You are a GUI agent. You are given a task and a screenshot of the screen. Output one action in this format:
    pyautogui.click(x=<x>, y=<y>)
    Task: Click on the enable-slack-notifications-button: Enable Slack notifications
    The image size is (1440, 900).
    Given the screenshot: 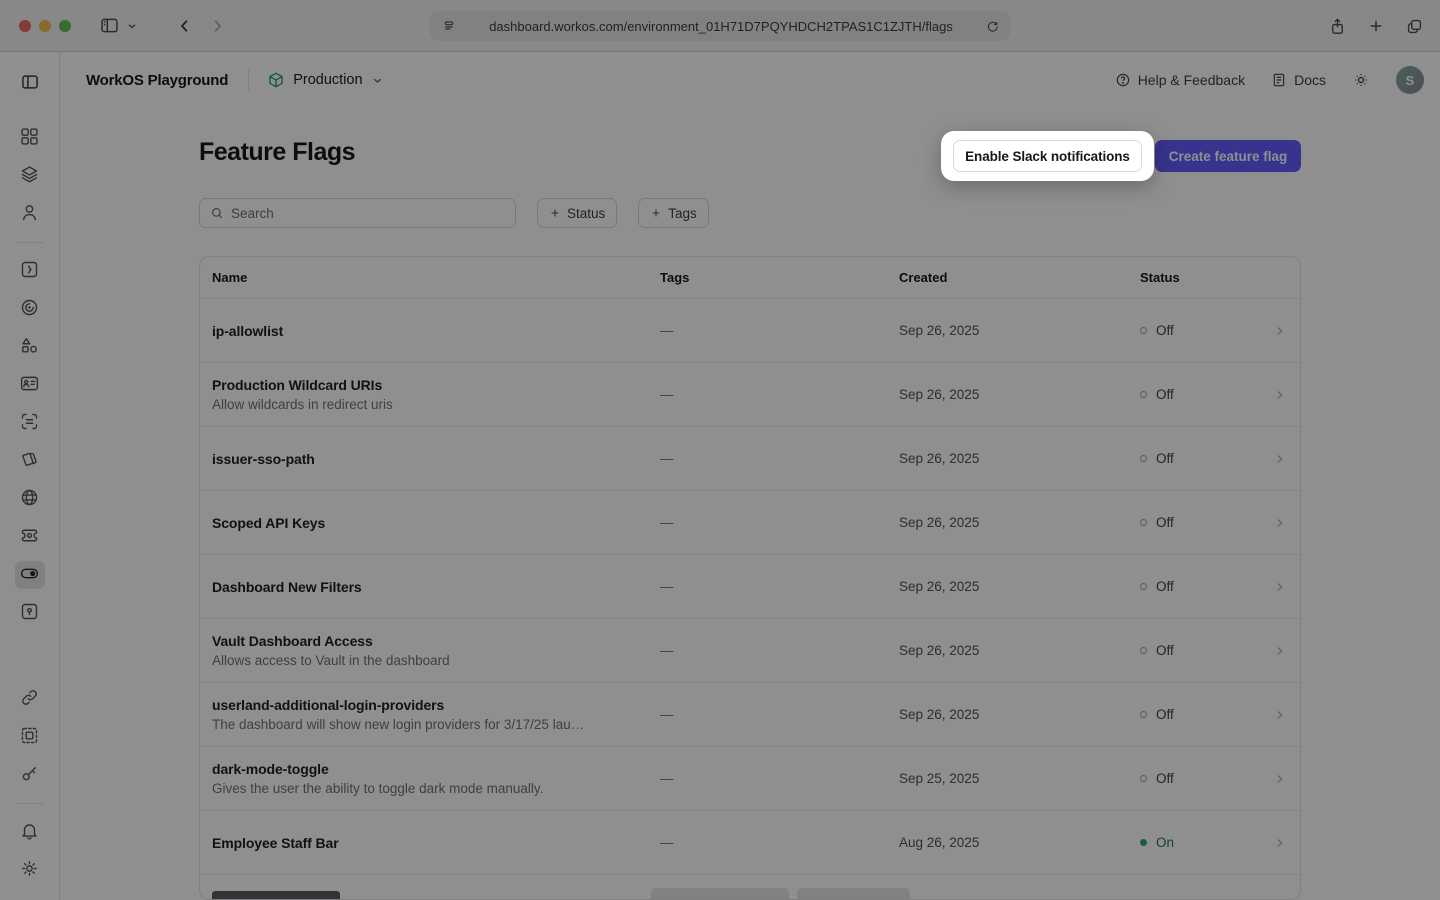 What is the action you would take?
    pyautogui.click(x=1047, y=156)
    